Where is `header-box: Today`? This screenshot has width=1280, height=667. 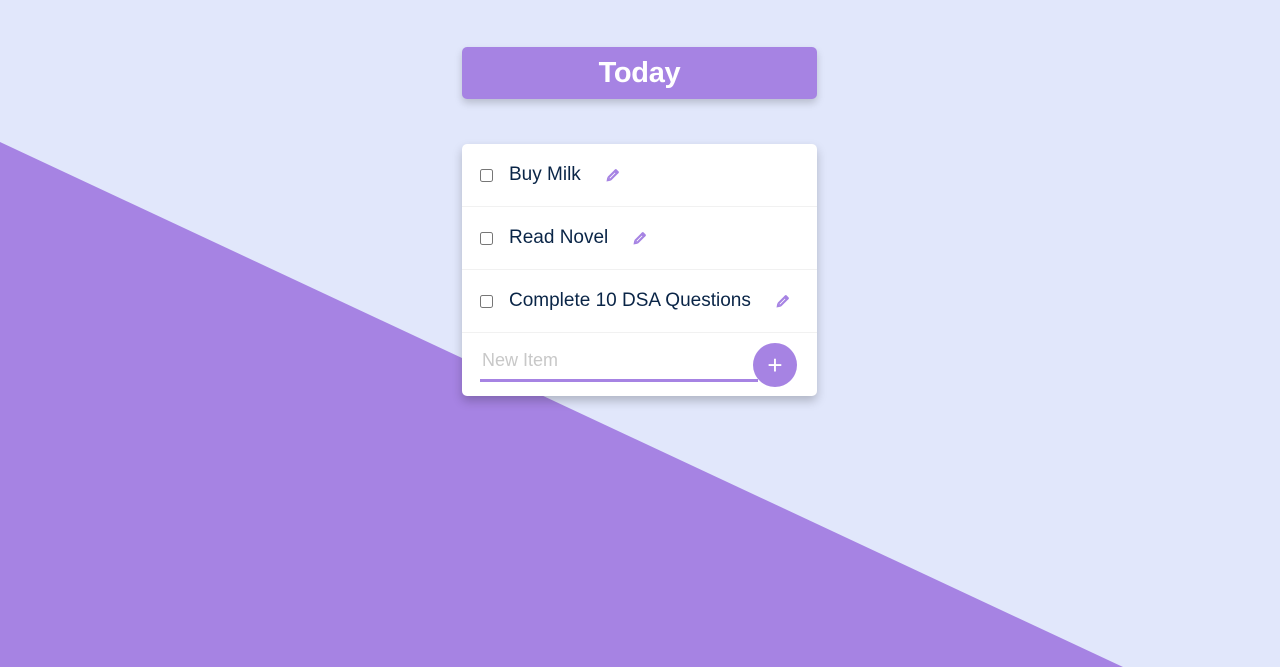
header-box: Today is located at coordinates (639, 73).